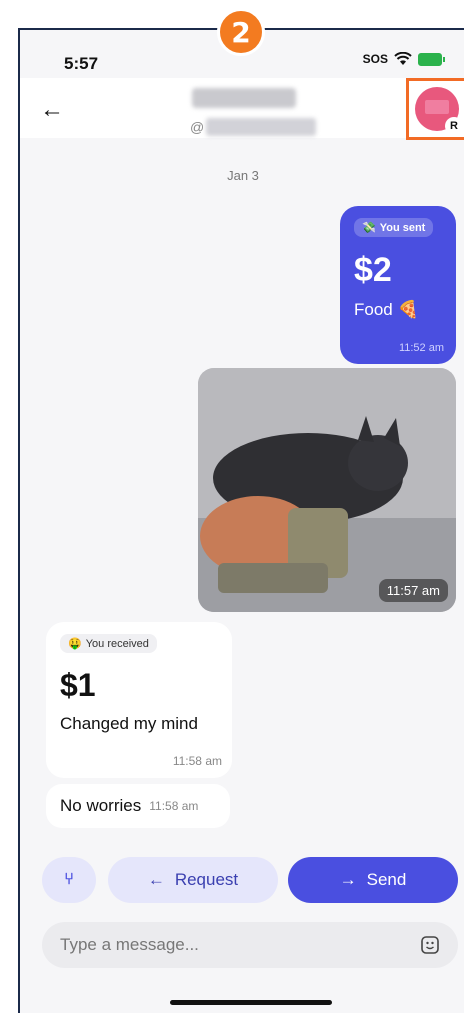 The height and width of the screenshot is (1013, 464). I want to click on home-indicator, so click(251, 1002).